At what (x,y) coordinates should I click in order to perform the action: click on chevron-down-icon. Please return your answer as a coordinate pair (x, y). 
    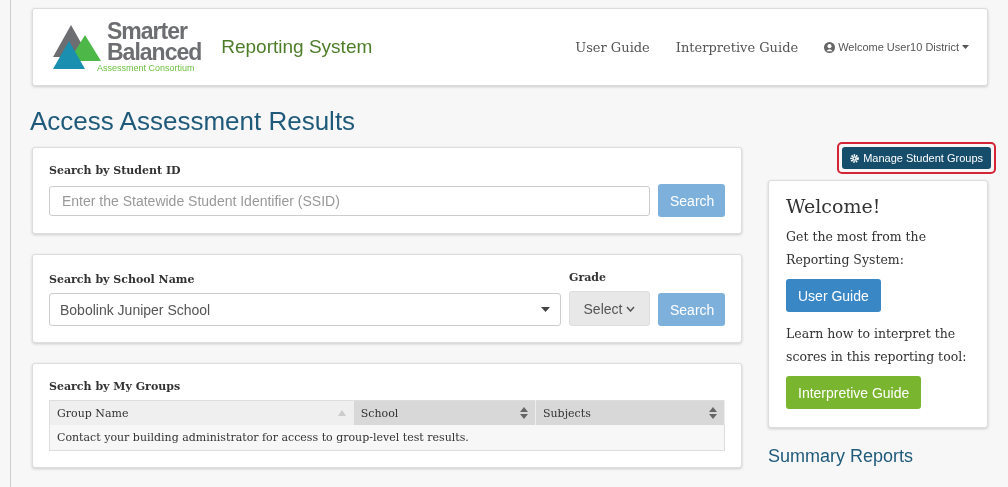
    Looking at the image, I should click on (631, 308).